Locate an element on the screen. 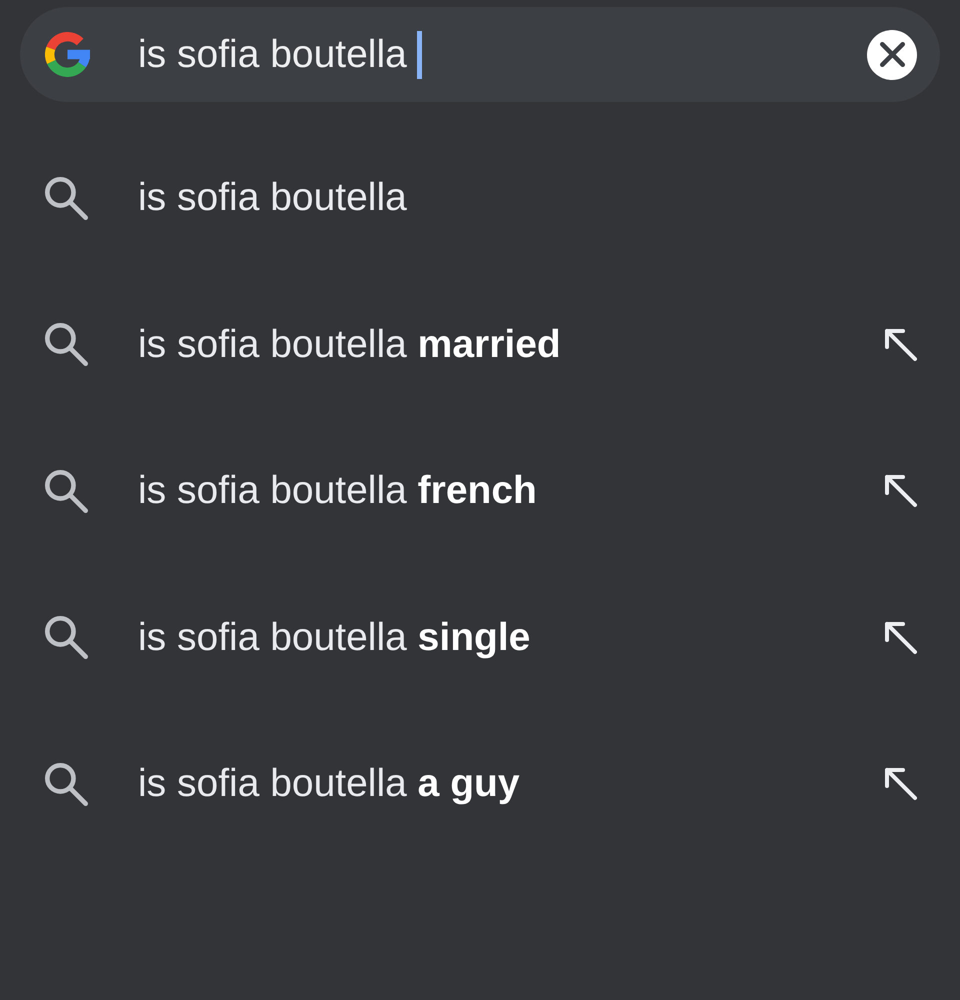 This screenshot has height=1000, width=960. search-query: is sofia boutella is located at coordinates (272, 54).